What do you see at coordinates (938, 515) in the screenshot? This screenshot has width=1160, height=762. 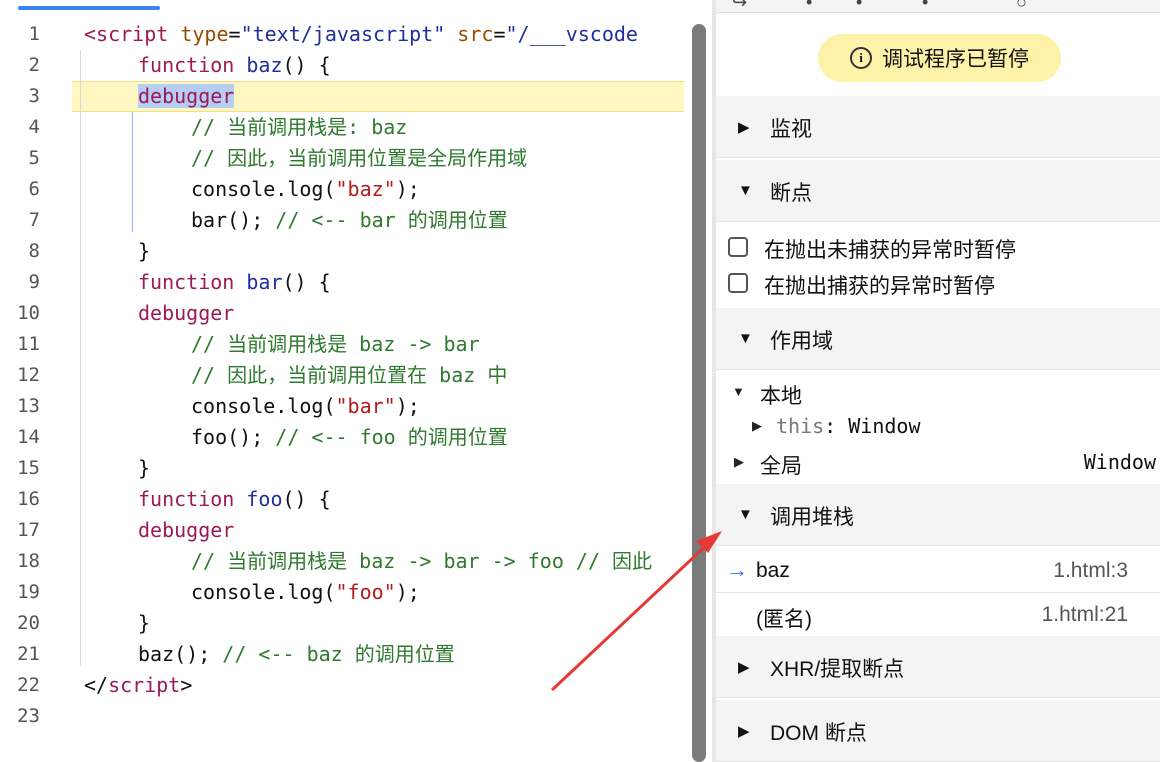 I see `section-callstack: ▼ 调用堆栈` at bounding box center [938, 515].